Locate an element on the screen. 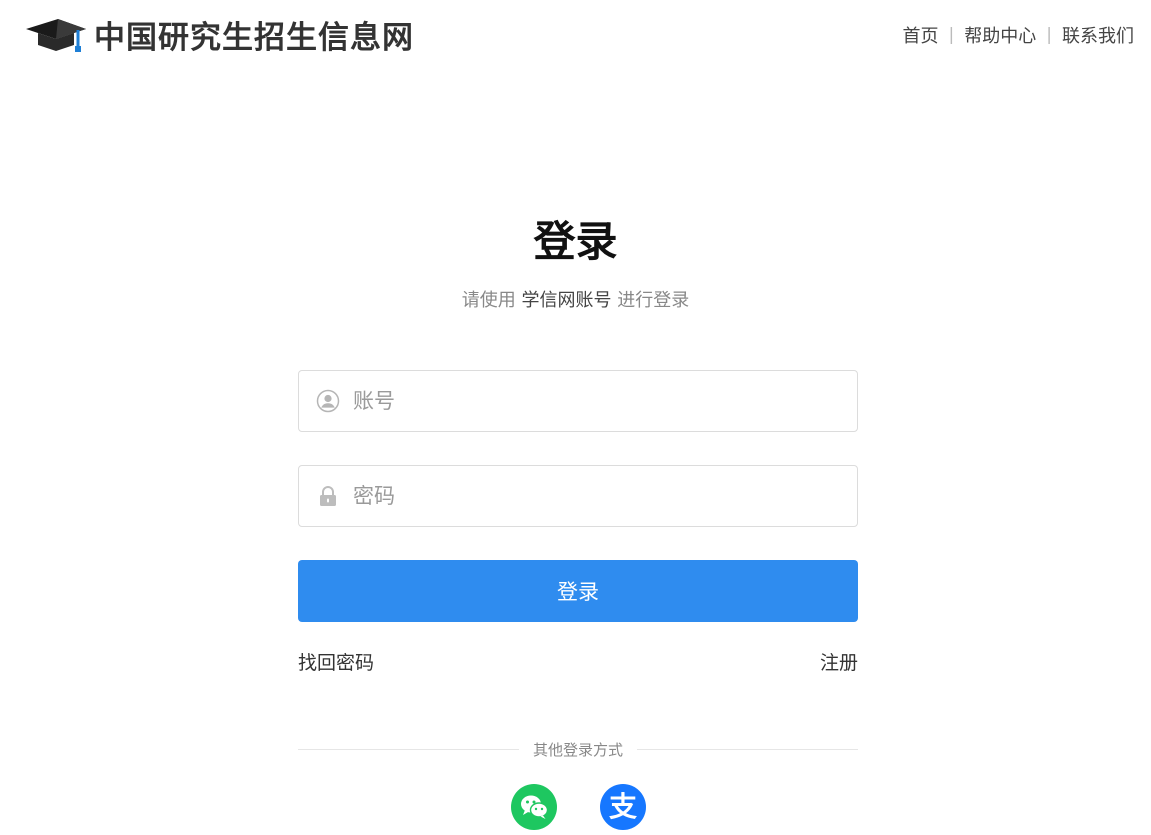 This screenshot has width=1151, height=835. nav-contact-link: 联系我们 is located at coordinates (1098, 35).